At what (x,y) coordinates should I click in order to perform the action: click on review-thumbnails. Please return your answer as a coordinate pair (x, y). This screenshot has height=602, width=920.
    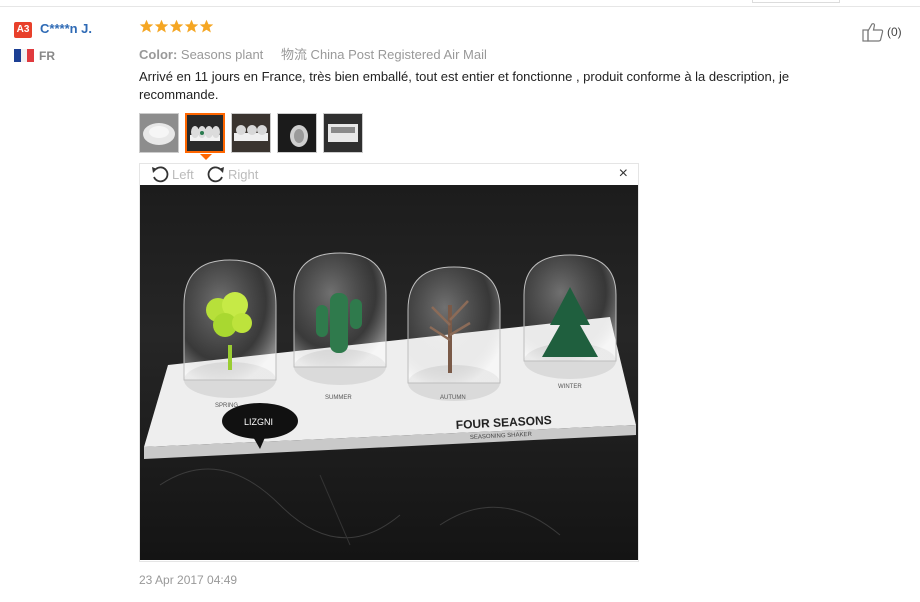
    Looking at the image, I should click on (251, 133).